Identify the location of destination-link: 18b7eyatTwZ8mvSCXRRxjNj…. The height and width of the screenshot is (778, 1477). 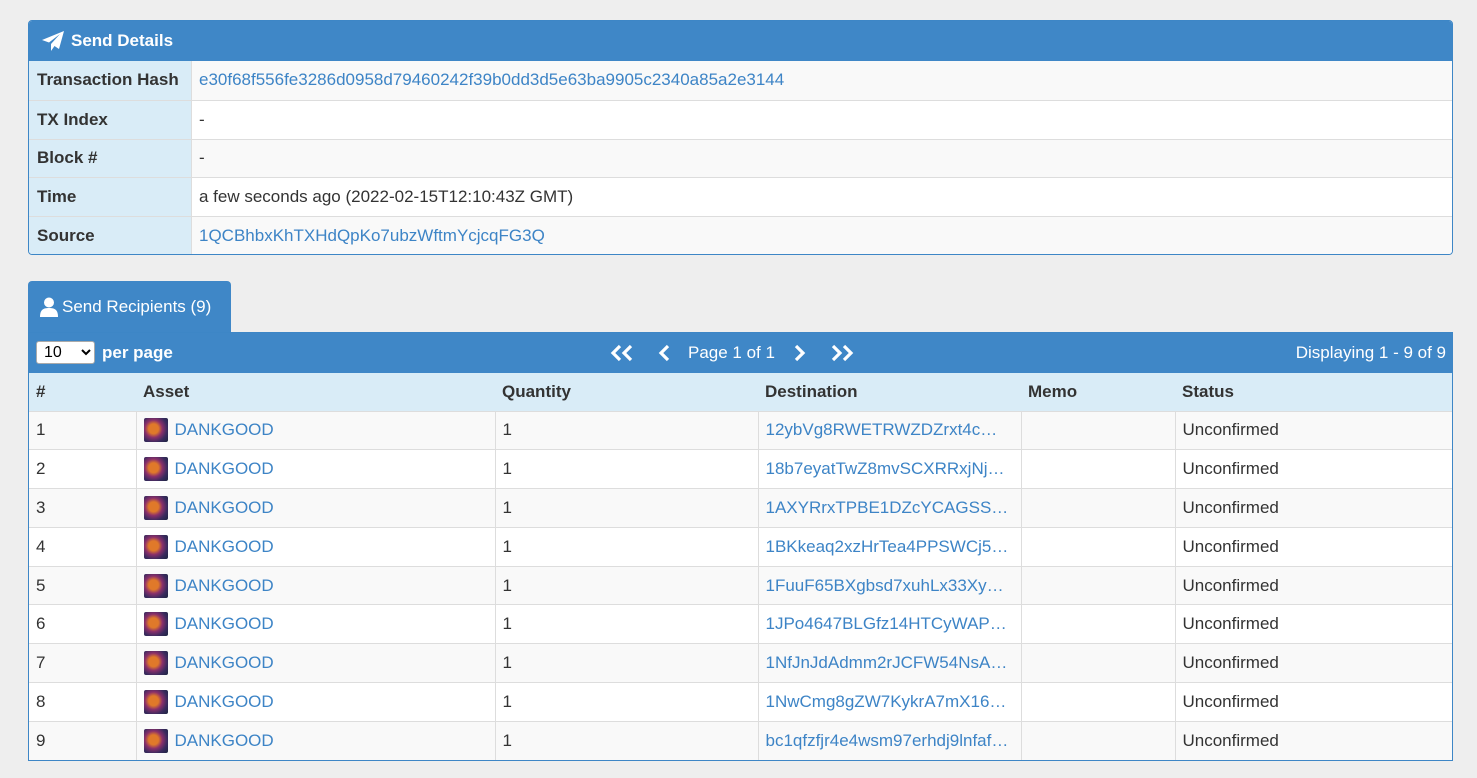
(885, 468).